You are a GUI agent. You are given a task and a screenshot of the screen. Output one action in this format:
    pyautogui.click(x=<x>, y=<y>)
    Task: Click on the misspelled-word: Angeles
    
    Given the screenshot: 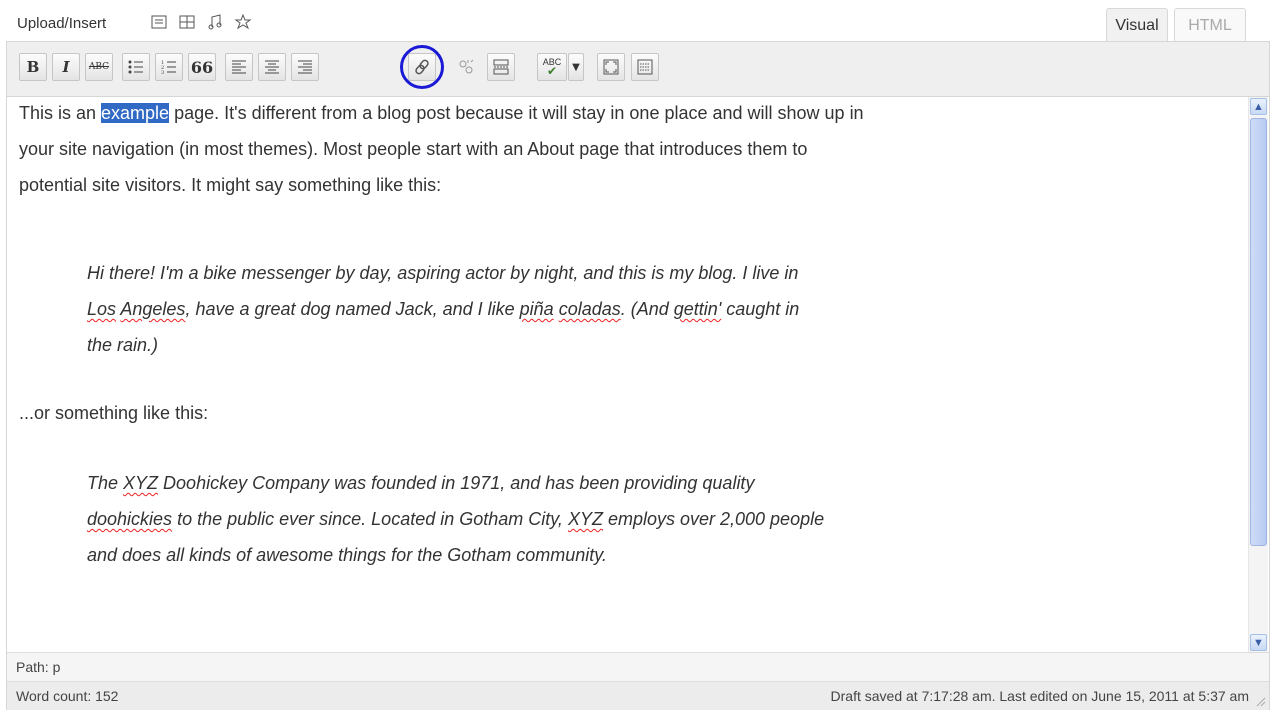 What is the action you would take?
    pyautogui.click(x=153, y=309)
    